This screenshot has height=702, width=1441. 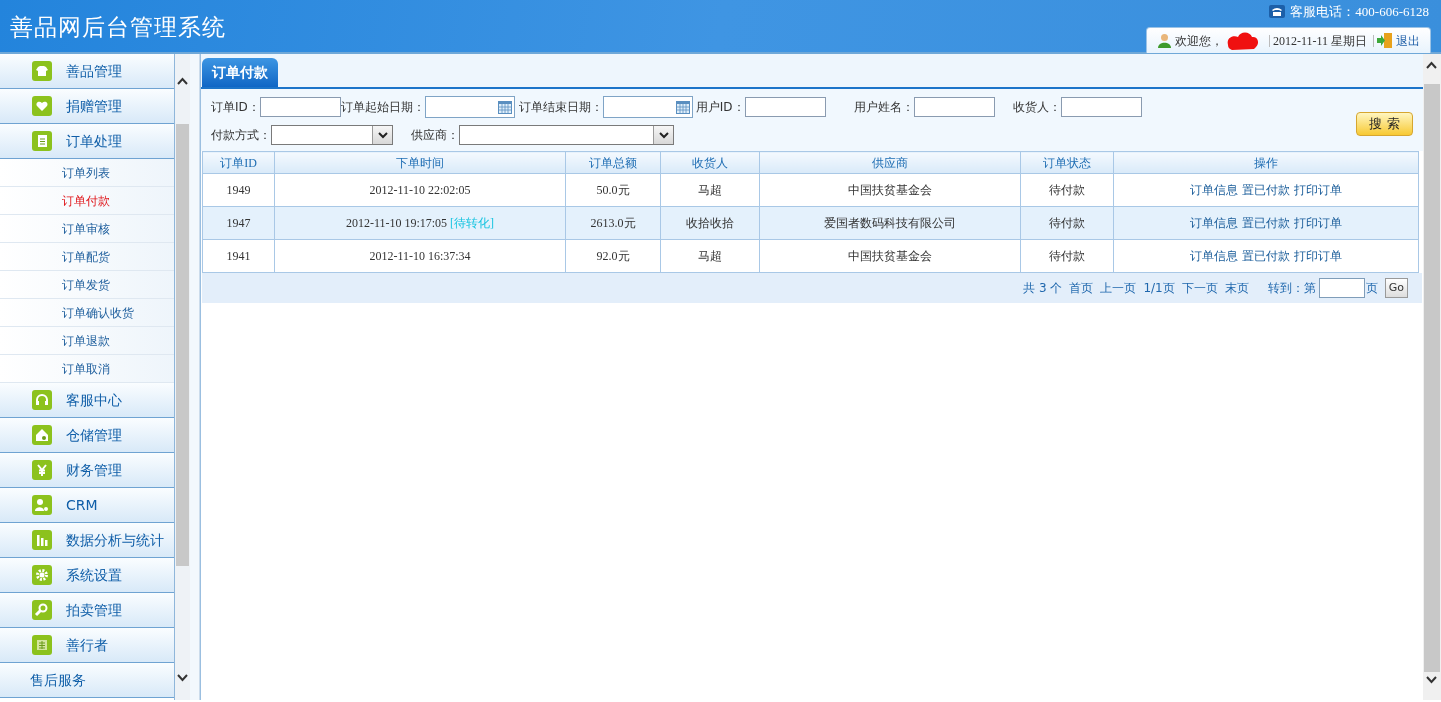 What do you see at coordinates (1341, 288) in the screenshot?
I see `page-input` at bounding box center [1341, 288].